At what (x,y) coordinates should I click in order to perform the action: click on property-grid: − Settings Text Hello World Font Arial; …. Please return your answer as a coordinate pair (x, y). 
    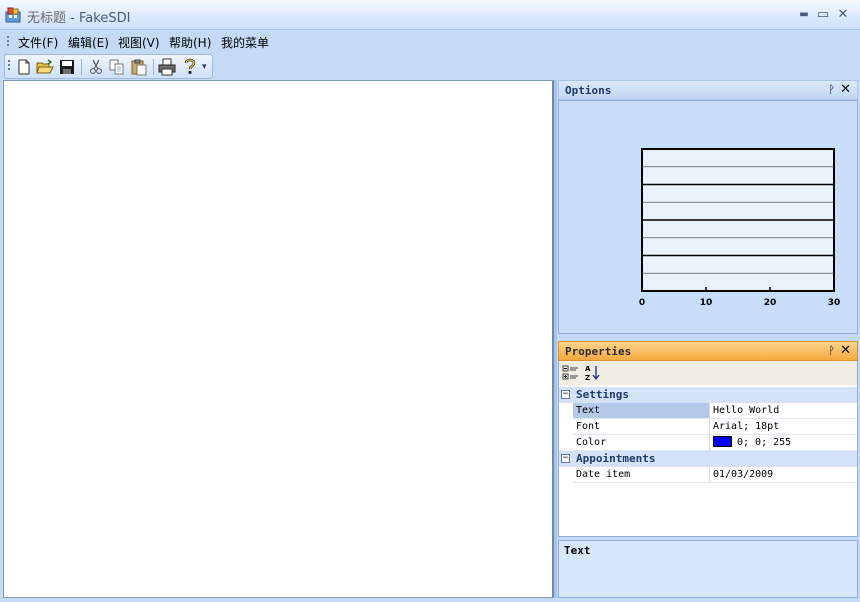
    Looking at the image, I should click on (708, 461).